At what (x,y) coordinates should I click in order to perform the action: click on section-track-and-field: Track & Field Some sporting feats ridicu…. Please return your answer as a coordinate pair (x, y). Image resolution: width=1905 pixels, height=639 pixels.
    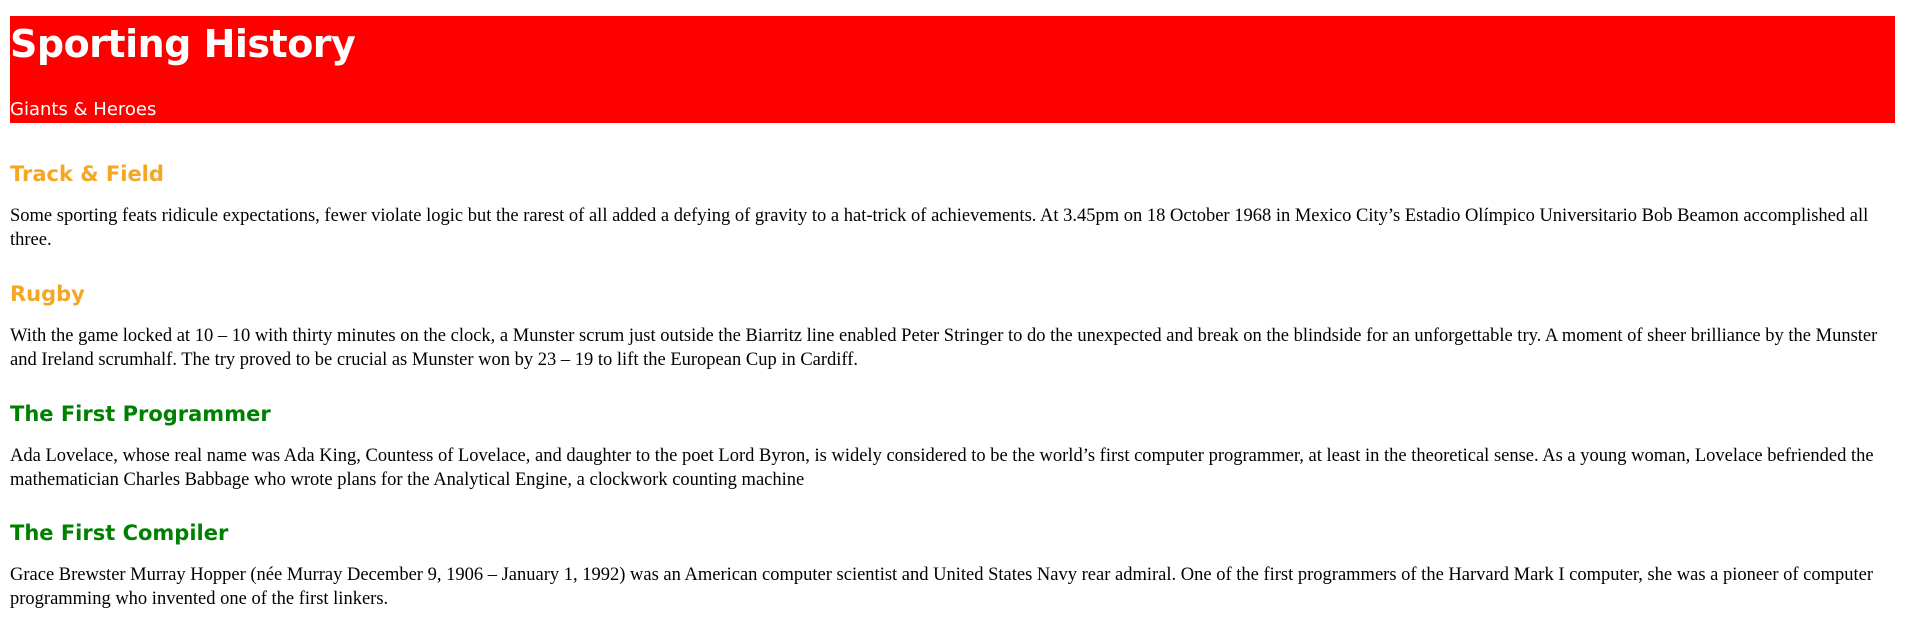
    Looking at the image, I should click on (957, 207).